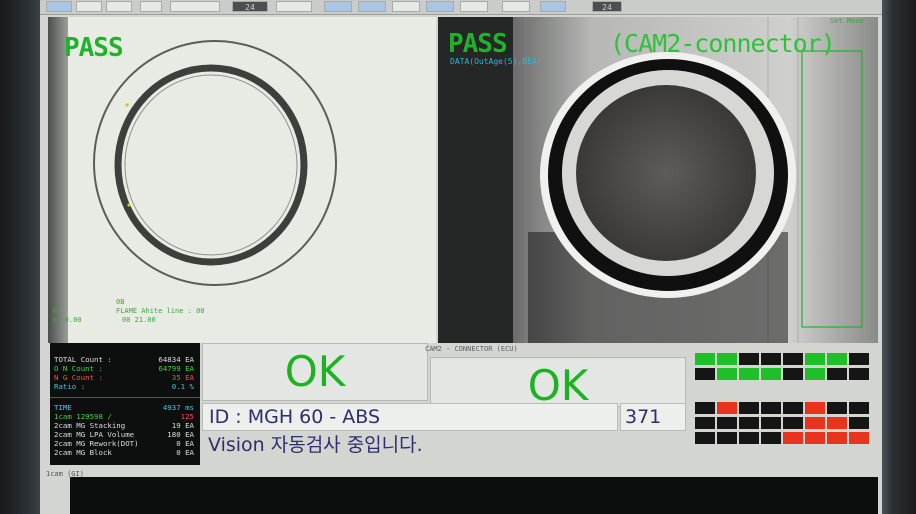 The width and height of the screenshot is (916, 514). I want to click on cam2-title: (CAM2-connector), so click(723, 43).